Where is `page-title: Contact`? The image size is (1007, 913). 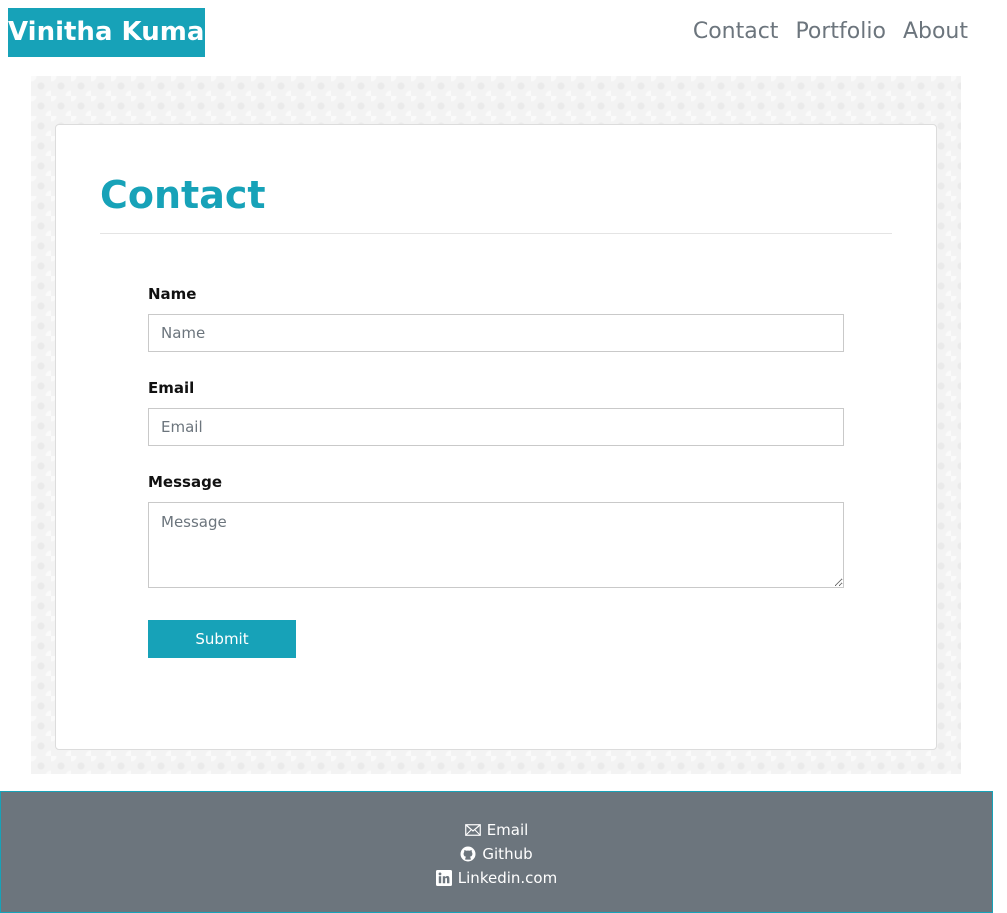 page-title: Contact is located at coordinates (183, 195).